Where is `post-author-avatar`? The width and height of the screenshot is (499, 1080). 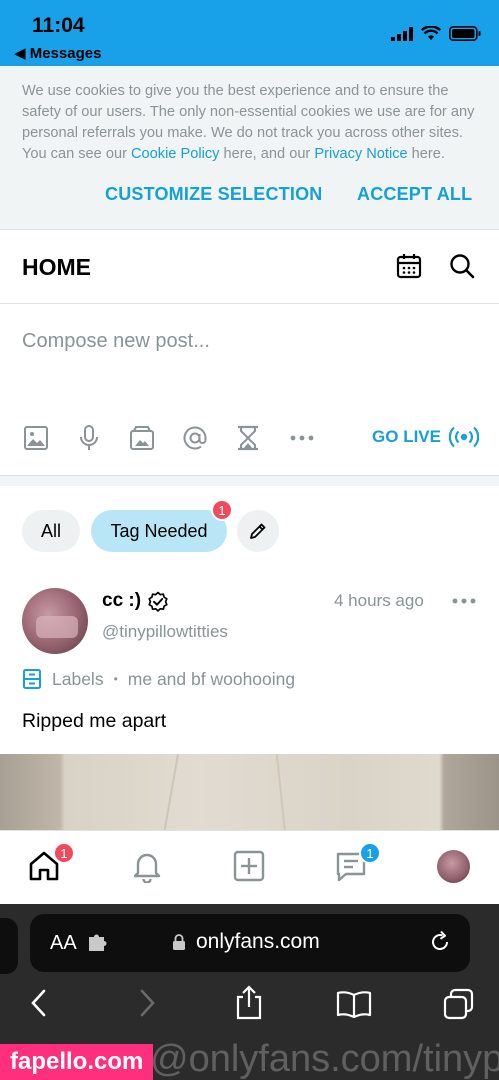 post-author-avatar is located at coordinates (55, 621).